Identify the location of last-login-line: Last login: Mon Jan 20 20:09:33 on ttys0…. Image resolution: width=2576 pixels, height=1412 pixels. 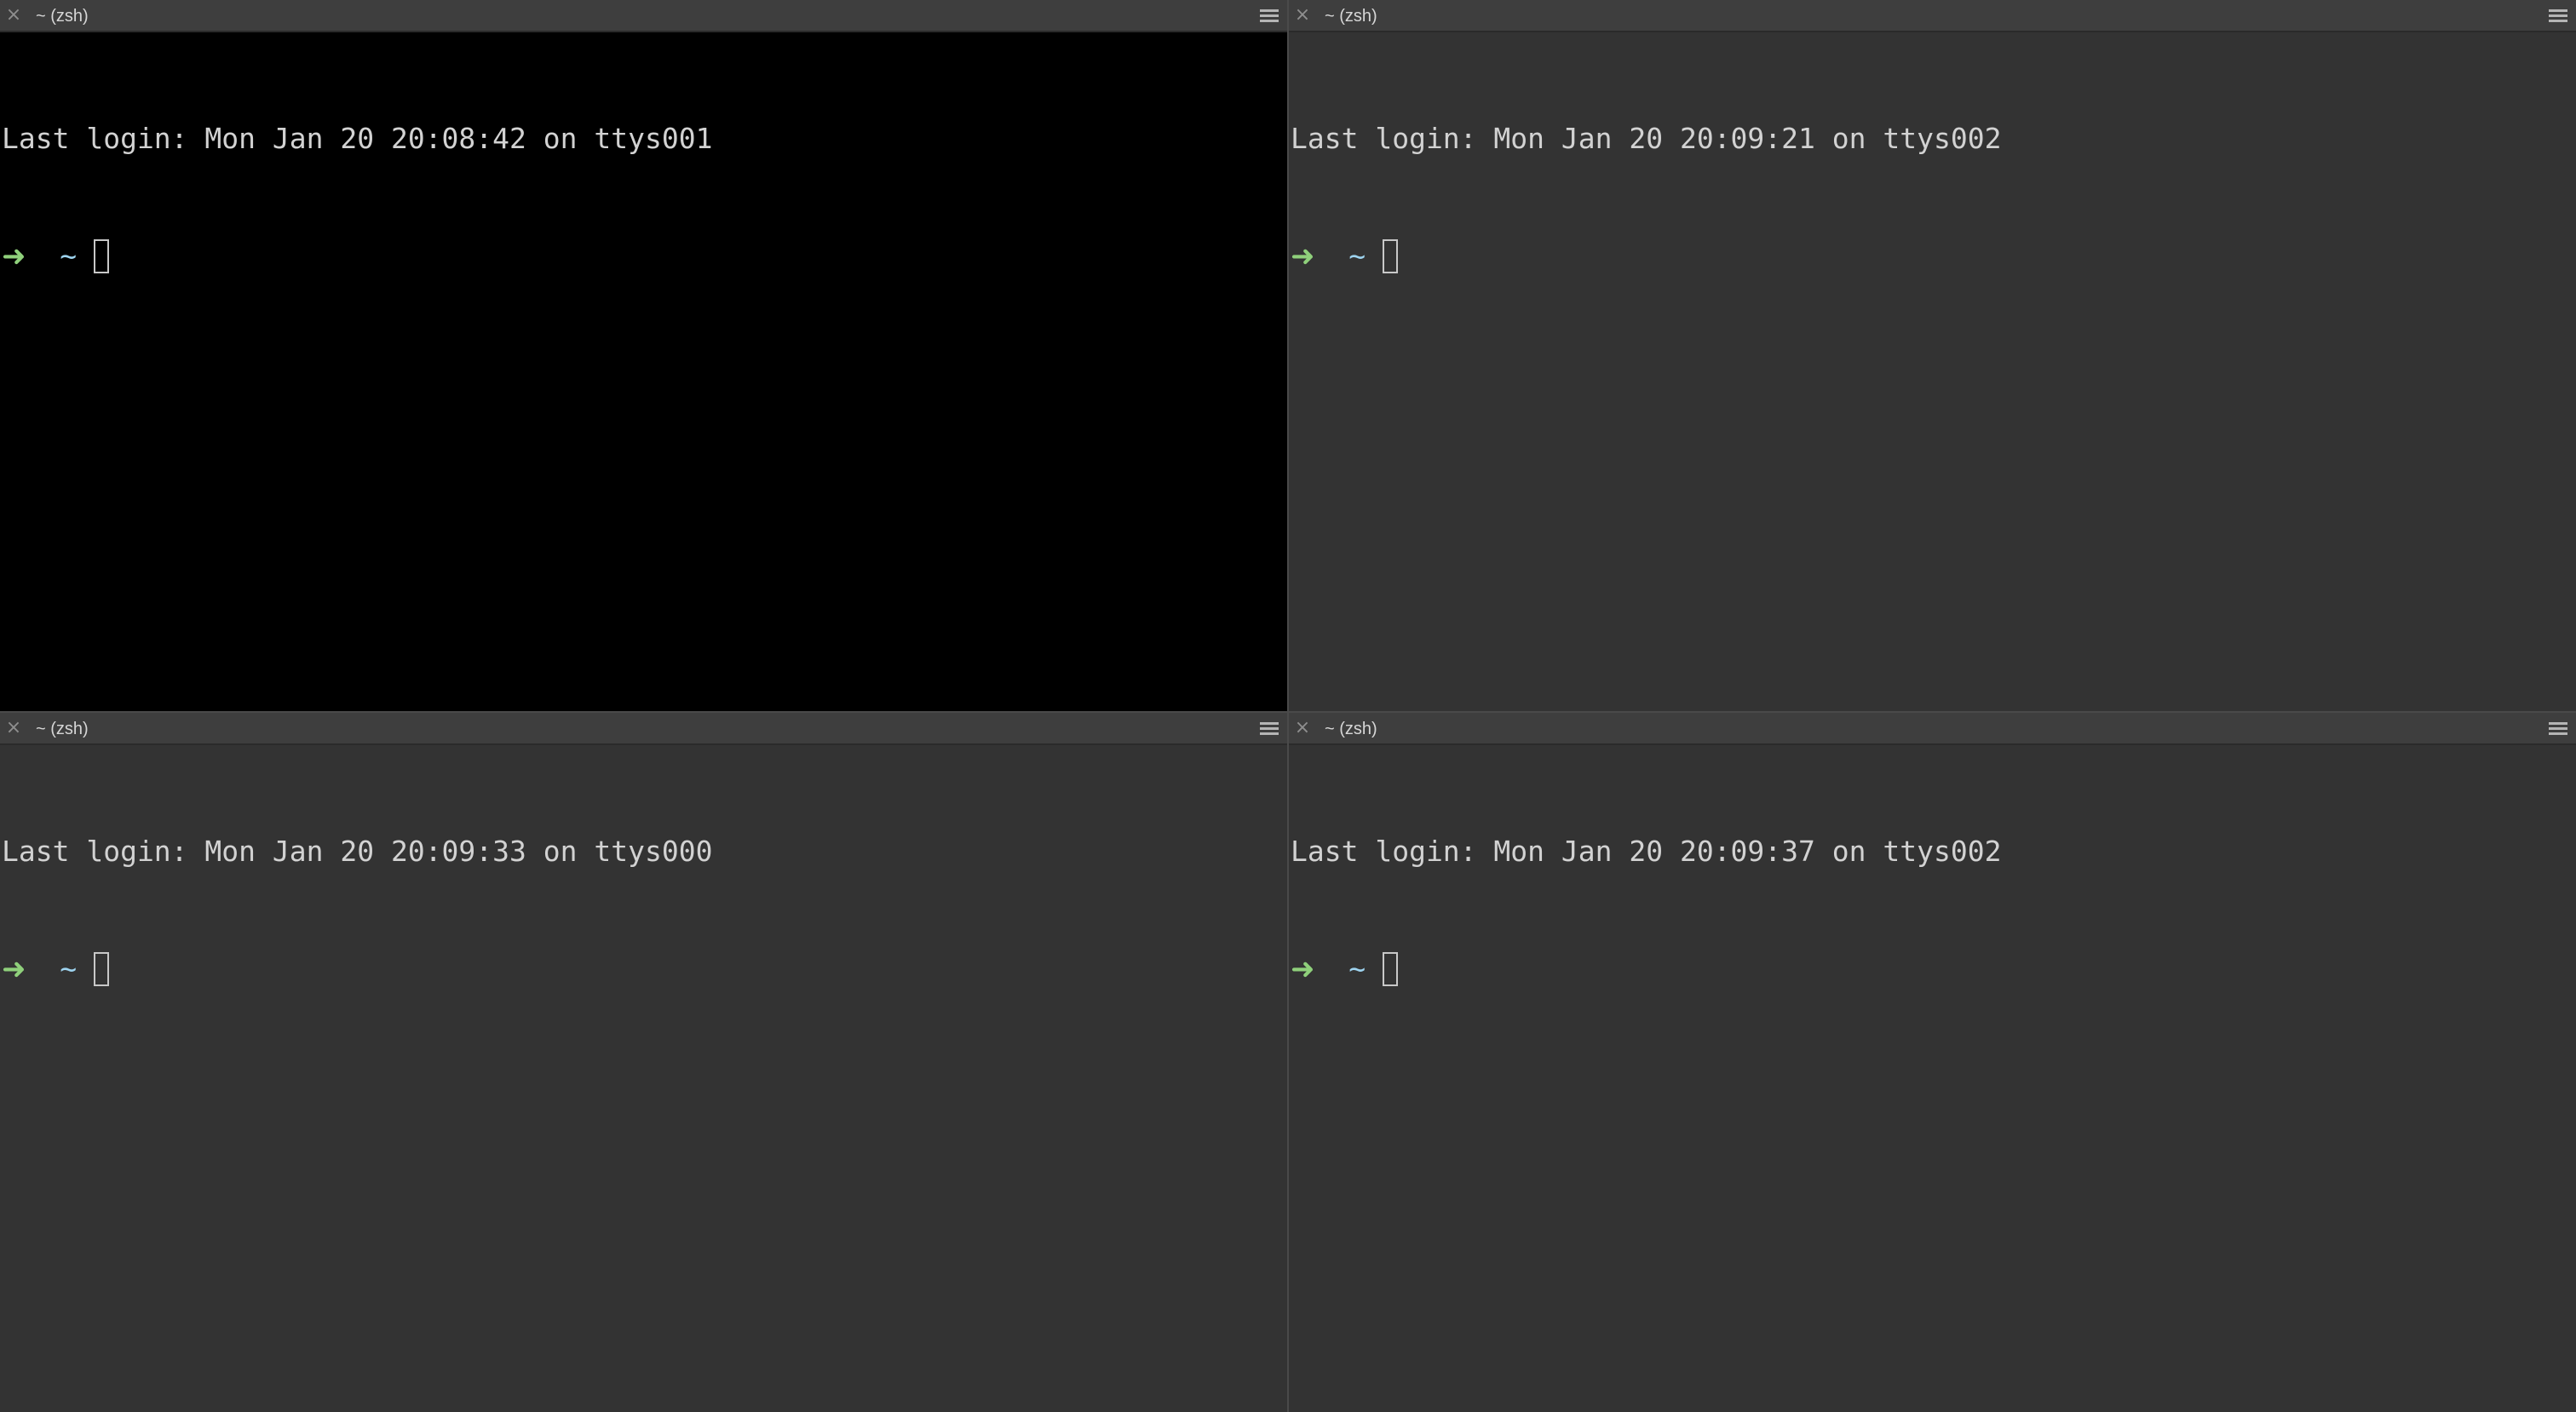
(358, 851).